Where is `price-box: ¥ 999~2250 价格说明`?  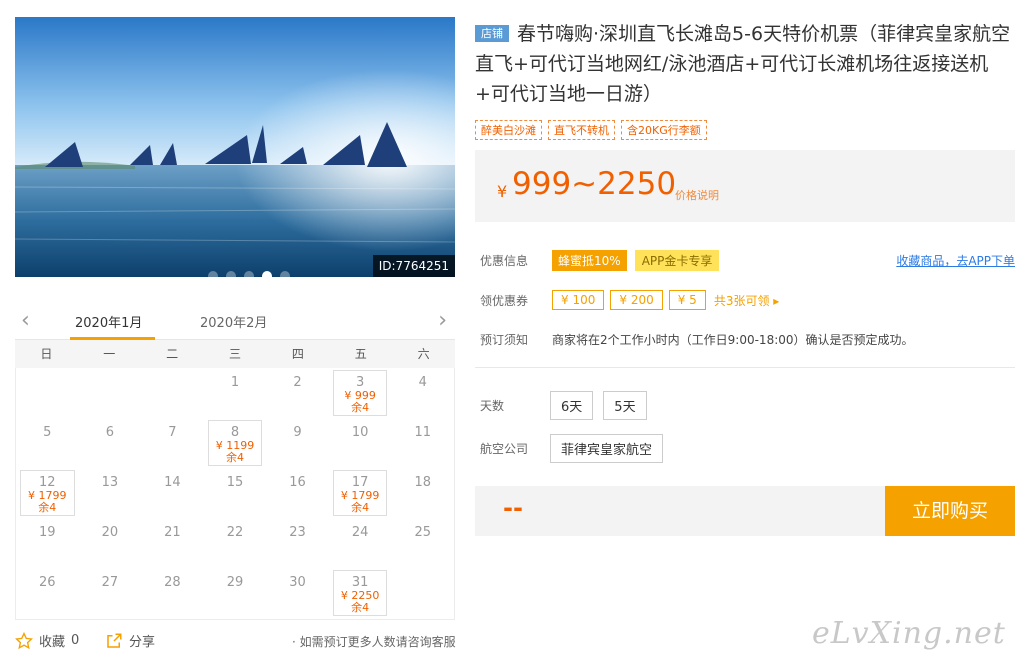 price-box: ¥ 999~2250 价格说明 is located at coordinates (745, 186).